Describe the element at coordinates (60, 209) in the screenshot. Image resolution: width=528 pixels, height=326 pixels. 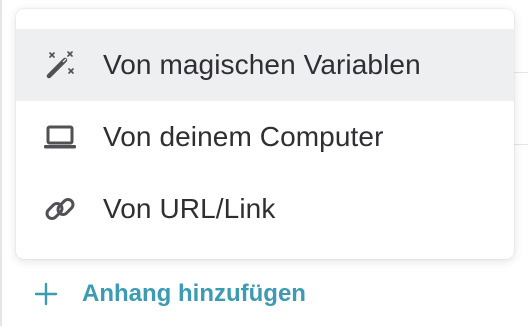
I see `link-icon` at that location.